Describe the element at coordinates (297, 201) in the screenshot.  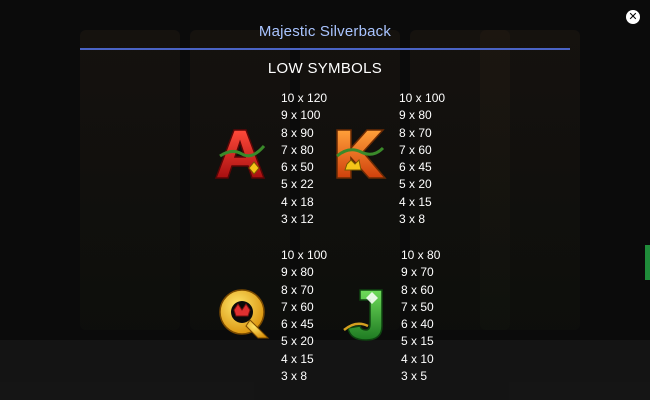
I see `pay-line: 4 x 18` at that location.